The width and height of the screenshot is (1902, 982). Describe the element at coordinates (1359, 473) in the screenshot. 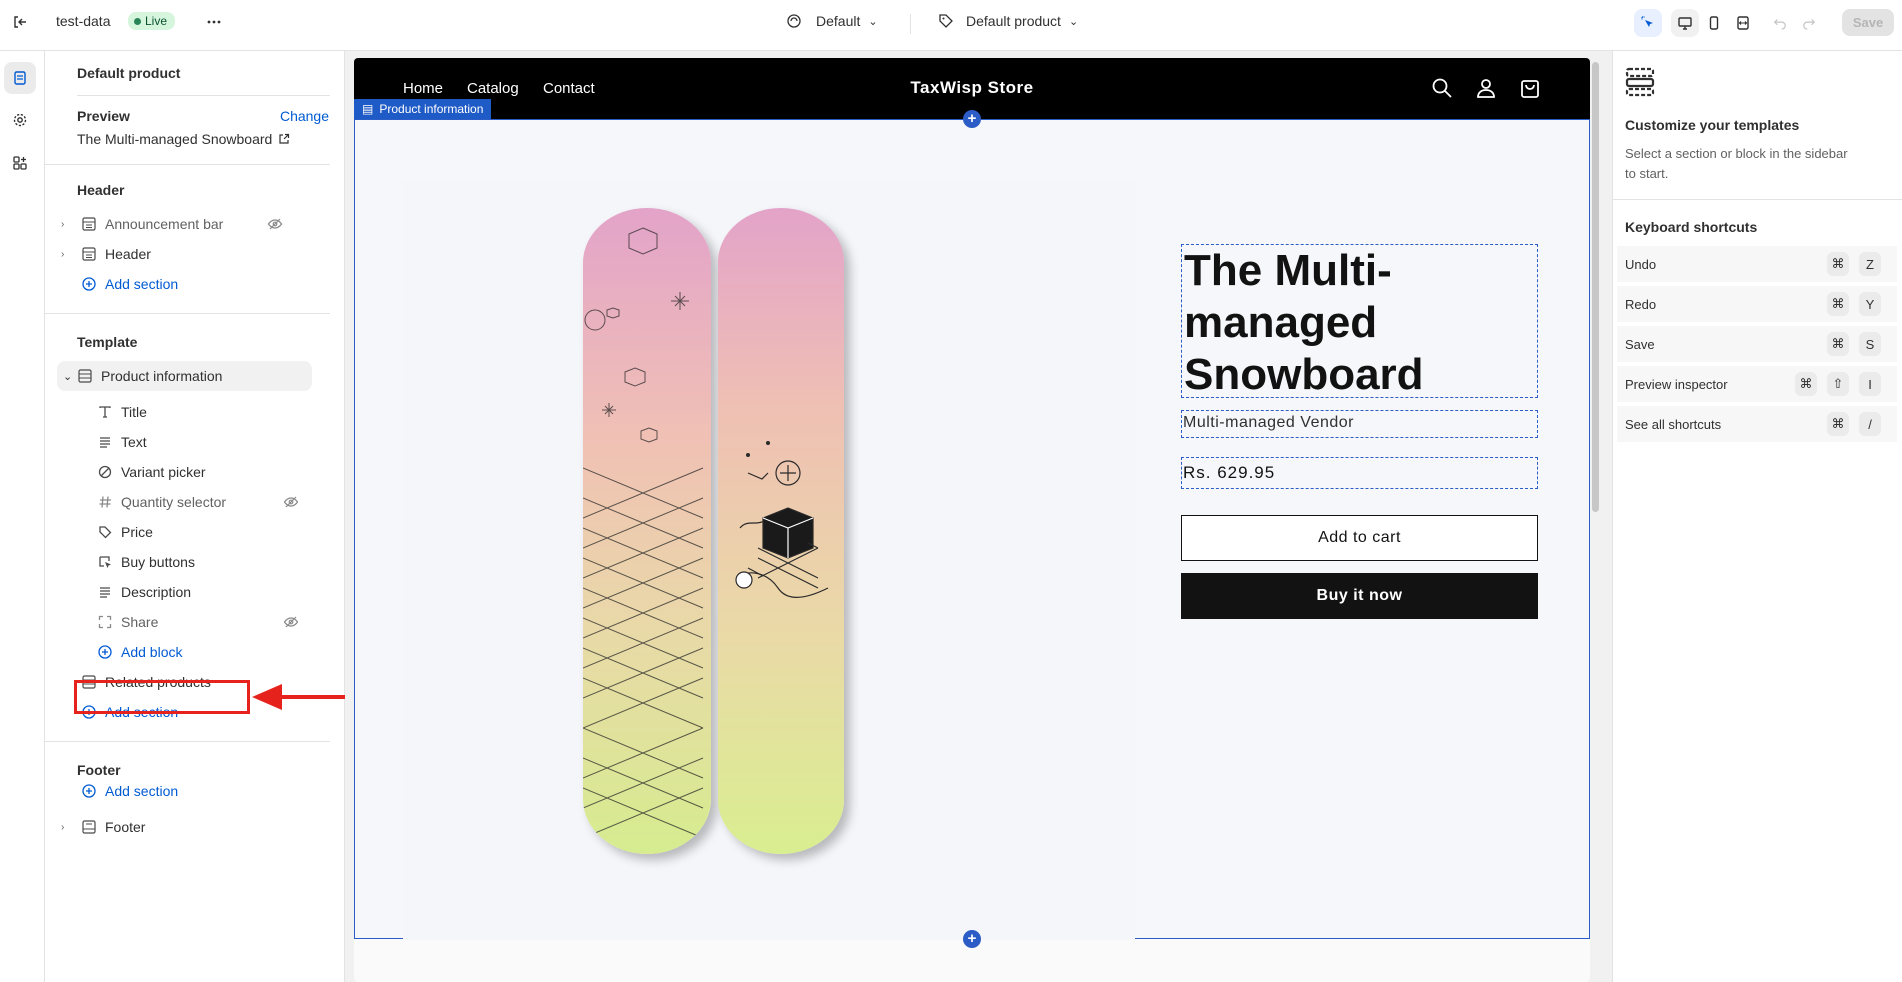

I see `product-price-block: Rs. 629.95` at that location.